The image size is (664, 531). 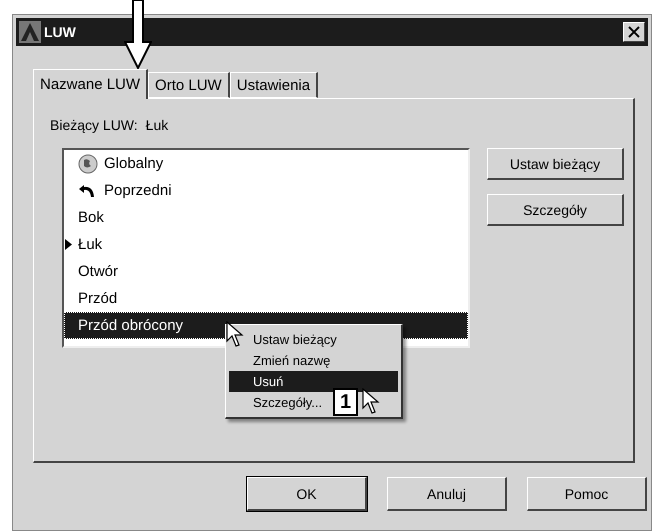 What do you see at coordinates (94, 125) in the screenshot?
I see `current-ucs-label: Bieżący LUW:` at bounding box center [94, 125].